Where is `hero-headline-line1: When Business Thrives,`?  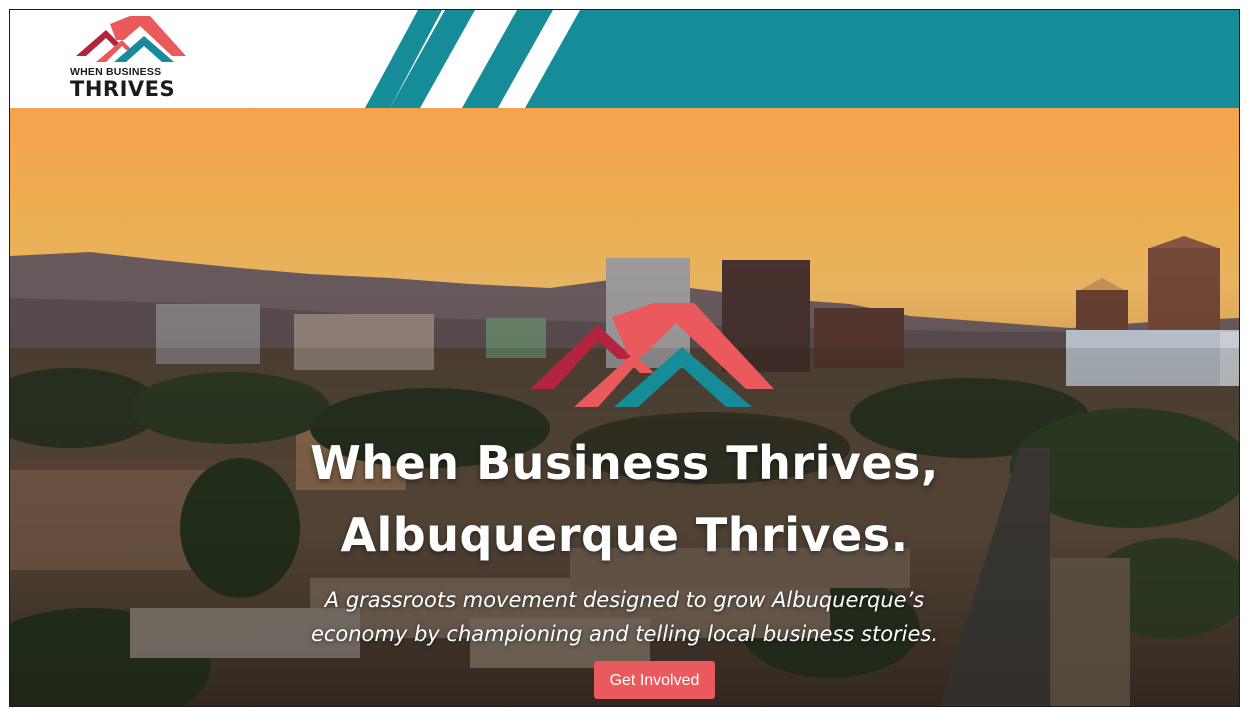 hero-headline-line1: When Business Thrives, is located at coordinates (624, 463).